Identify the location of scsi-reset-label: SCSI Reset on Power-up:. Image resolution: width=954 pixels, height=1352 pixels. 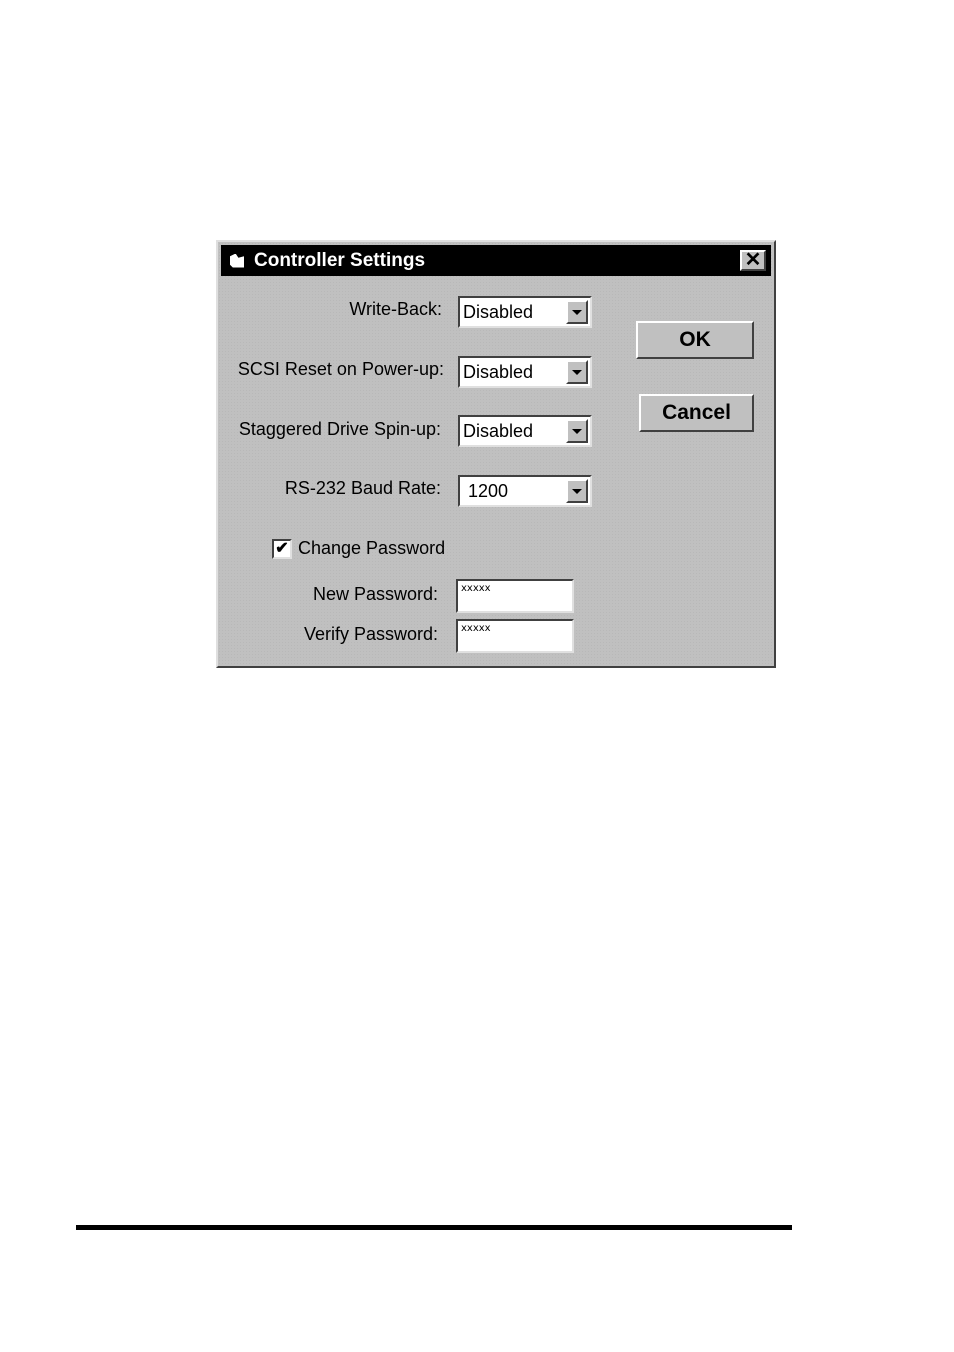
(340, 369).